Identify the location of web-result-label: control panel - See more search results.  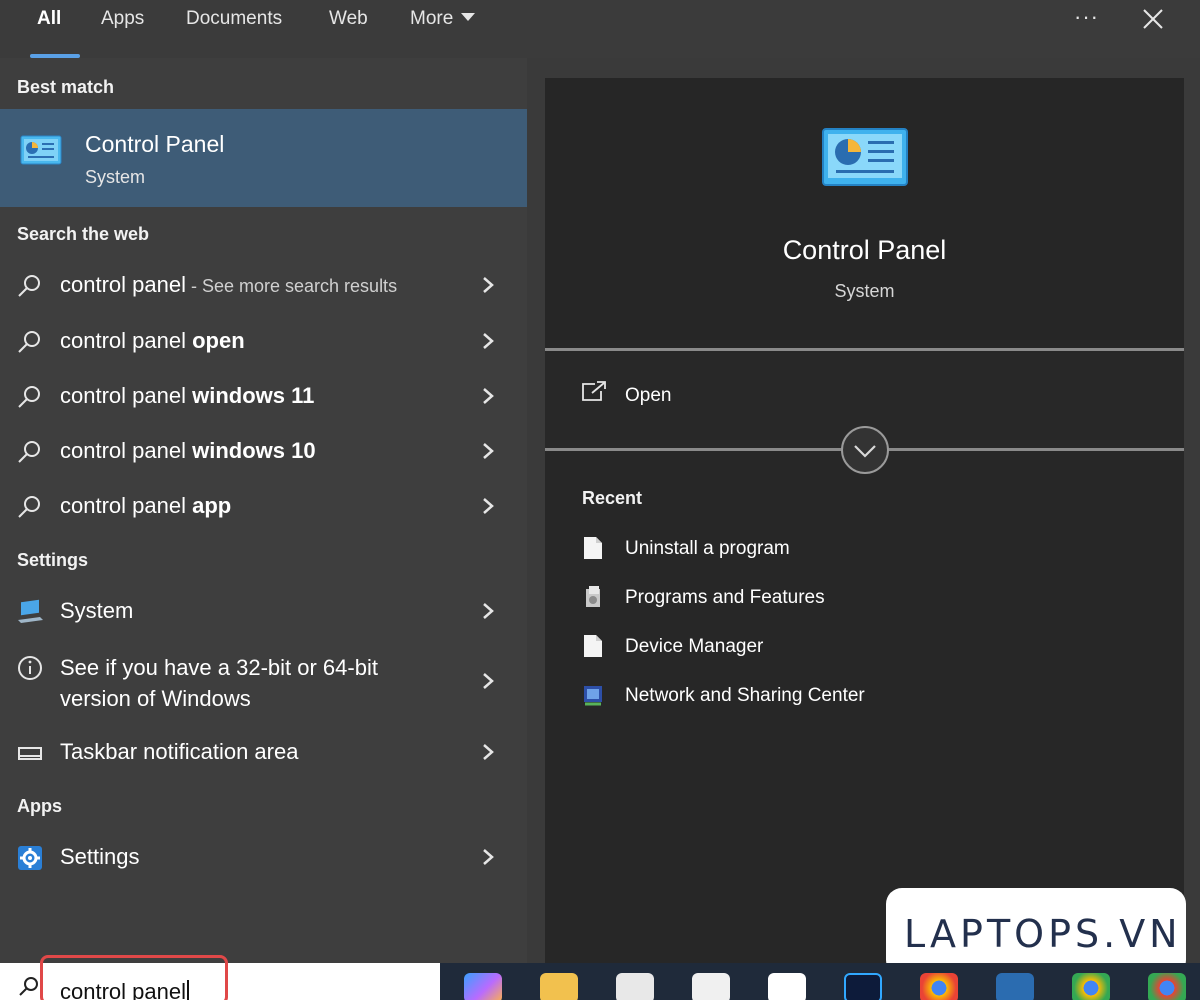
(228, 285).